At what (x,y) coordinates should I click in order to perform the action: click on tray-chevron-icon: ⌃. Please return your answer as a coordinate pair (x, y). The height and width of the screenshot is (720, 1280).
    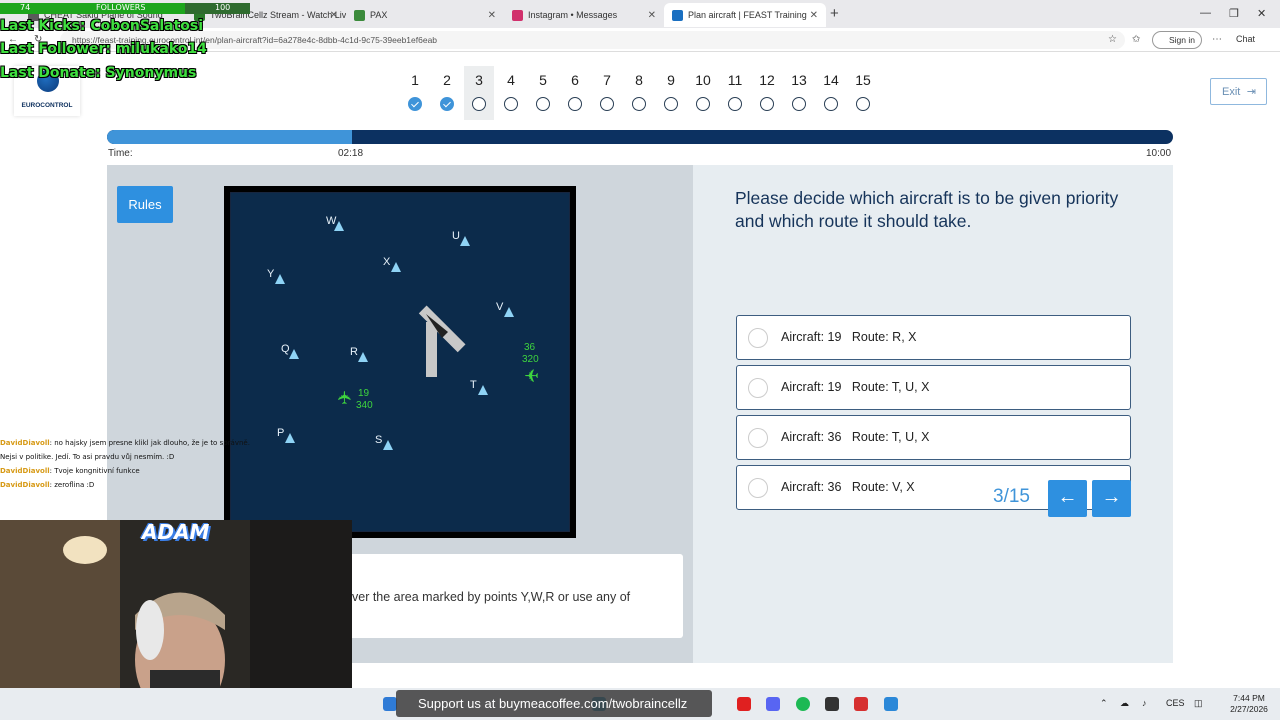
    Looking at the image, I should click on (1104, 703).